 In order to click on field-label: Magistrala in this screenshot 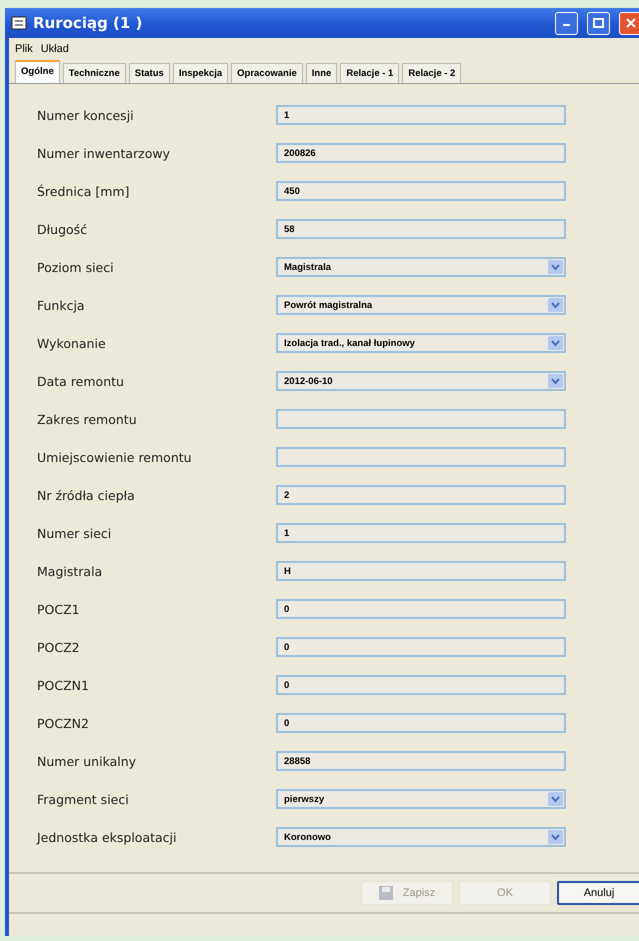, I will do `click(70, 571)`.